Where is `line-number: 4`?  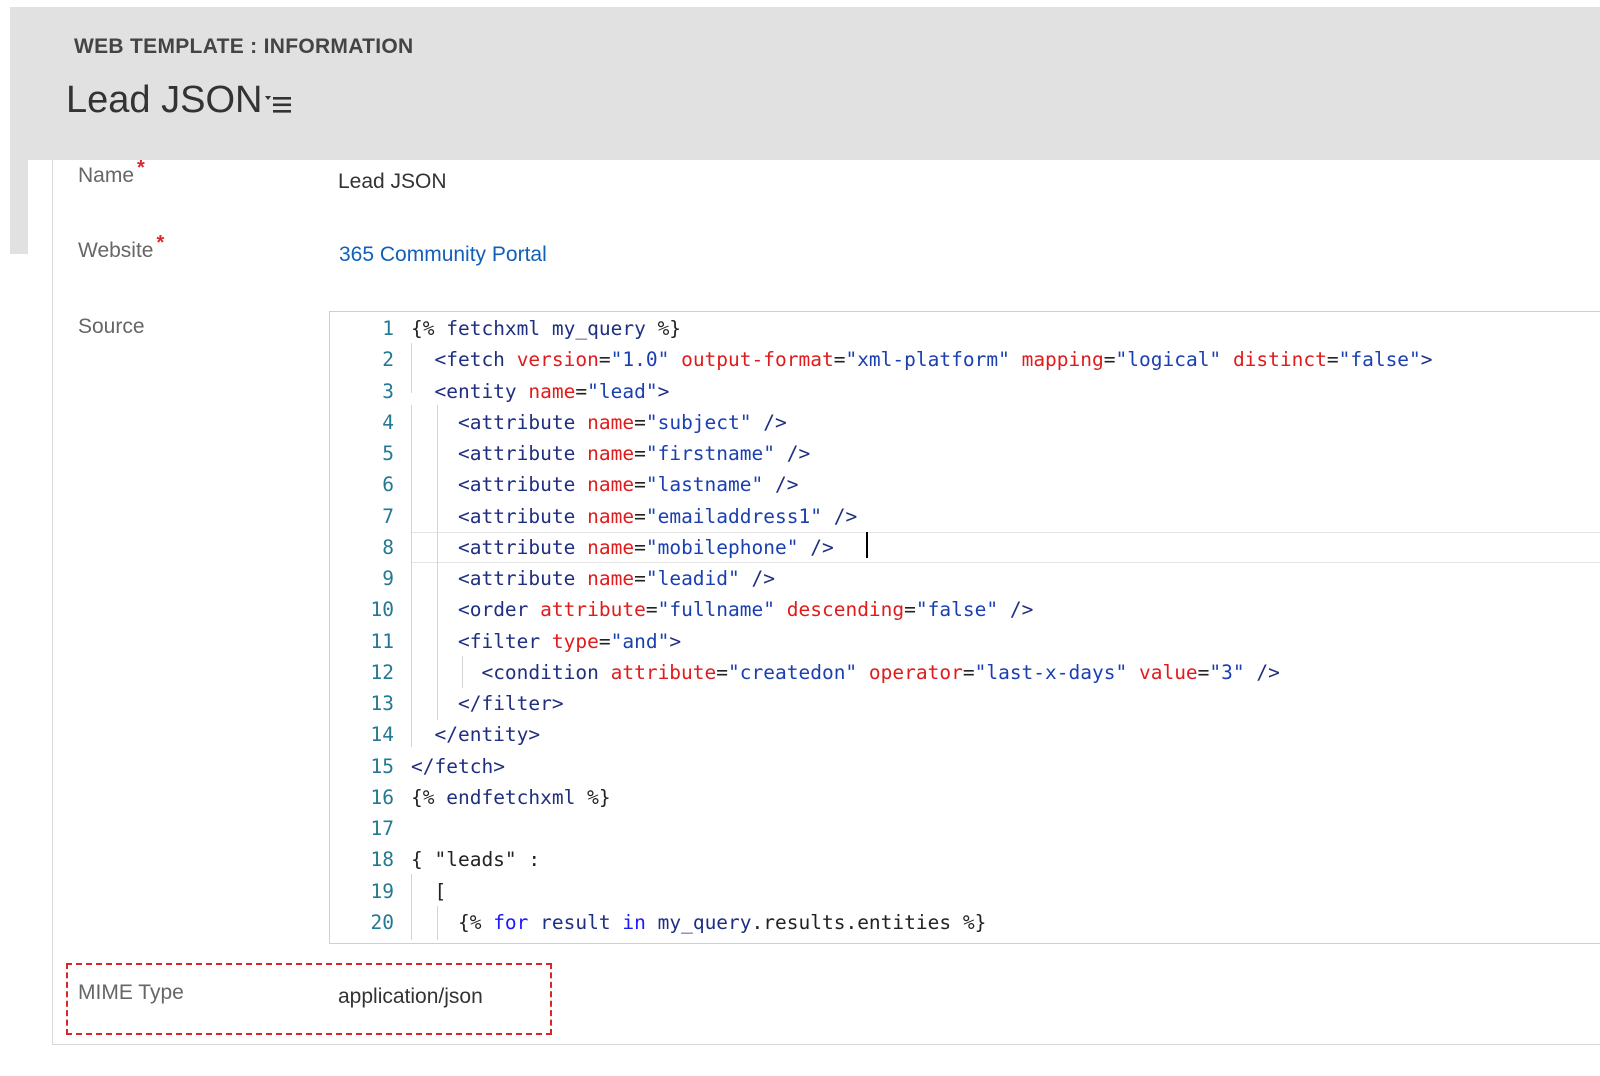 line-number: 4 is located at coordinates (388, 422).